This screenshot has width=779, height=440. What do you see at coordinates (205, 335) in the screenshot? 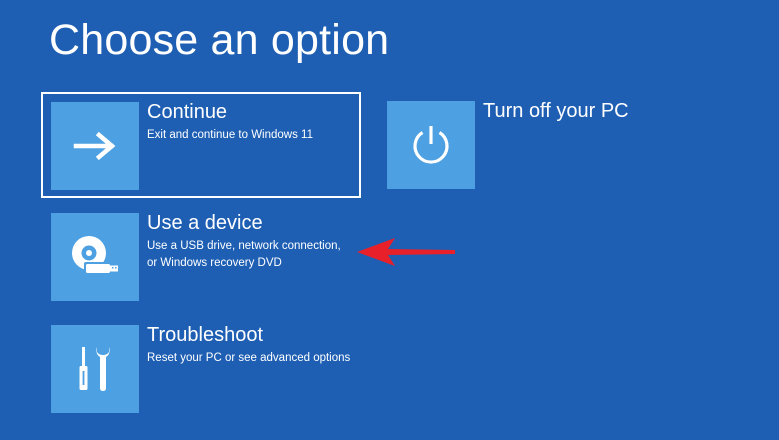
I see `troubleshoot-title: Troubleshoot` at bounding box center [205, 335].